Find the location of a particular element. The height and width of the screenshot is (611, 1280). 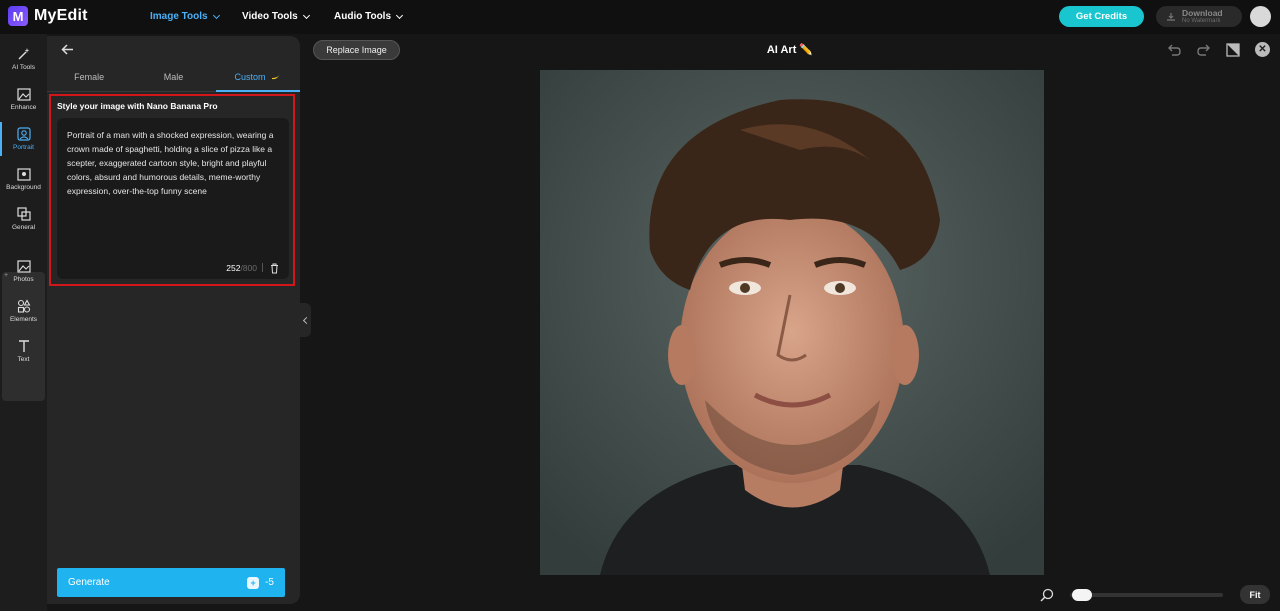

back-arrow-icon is located at coordinates (67, 50).